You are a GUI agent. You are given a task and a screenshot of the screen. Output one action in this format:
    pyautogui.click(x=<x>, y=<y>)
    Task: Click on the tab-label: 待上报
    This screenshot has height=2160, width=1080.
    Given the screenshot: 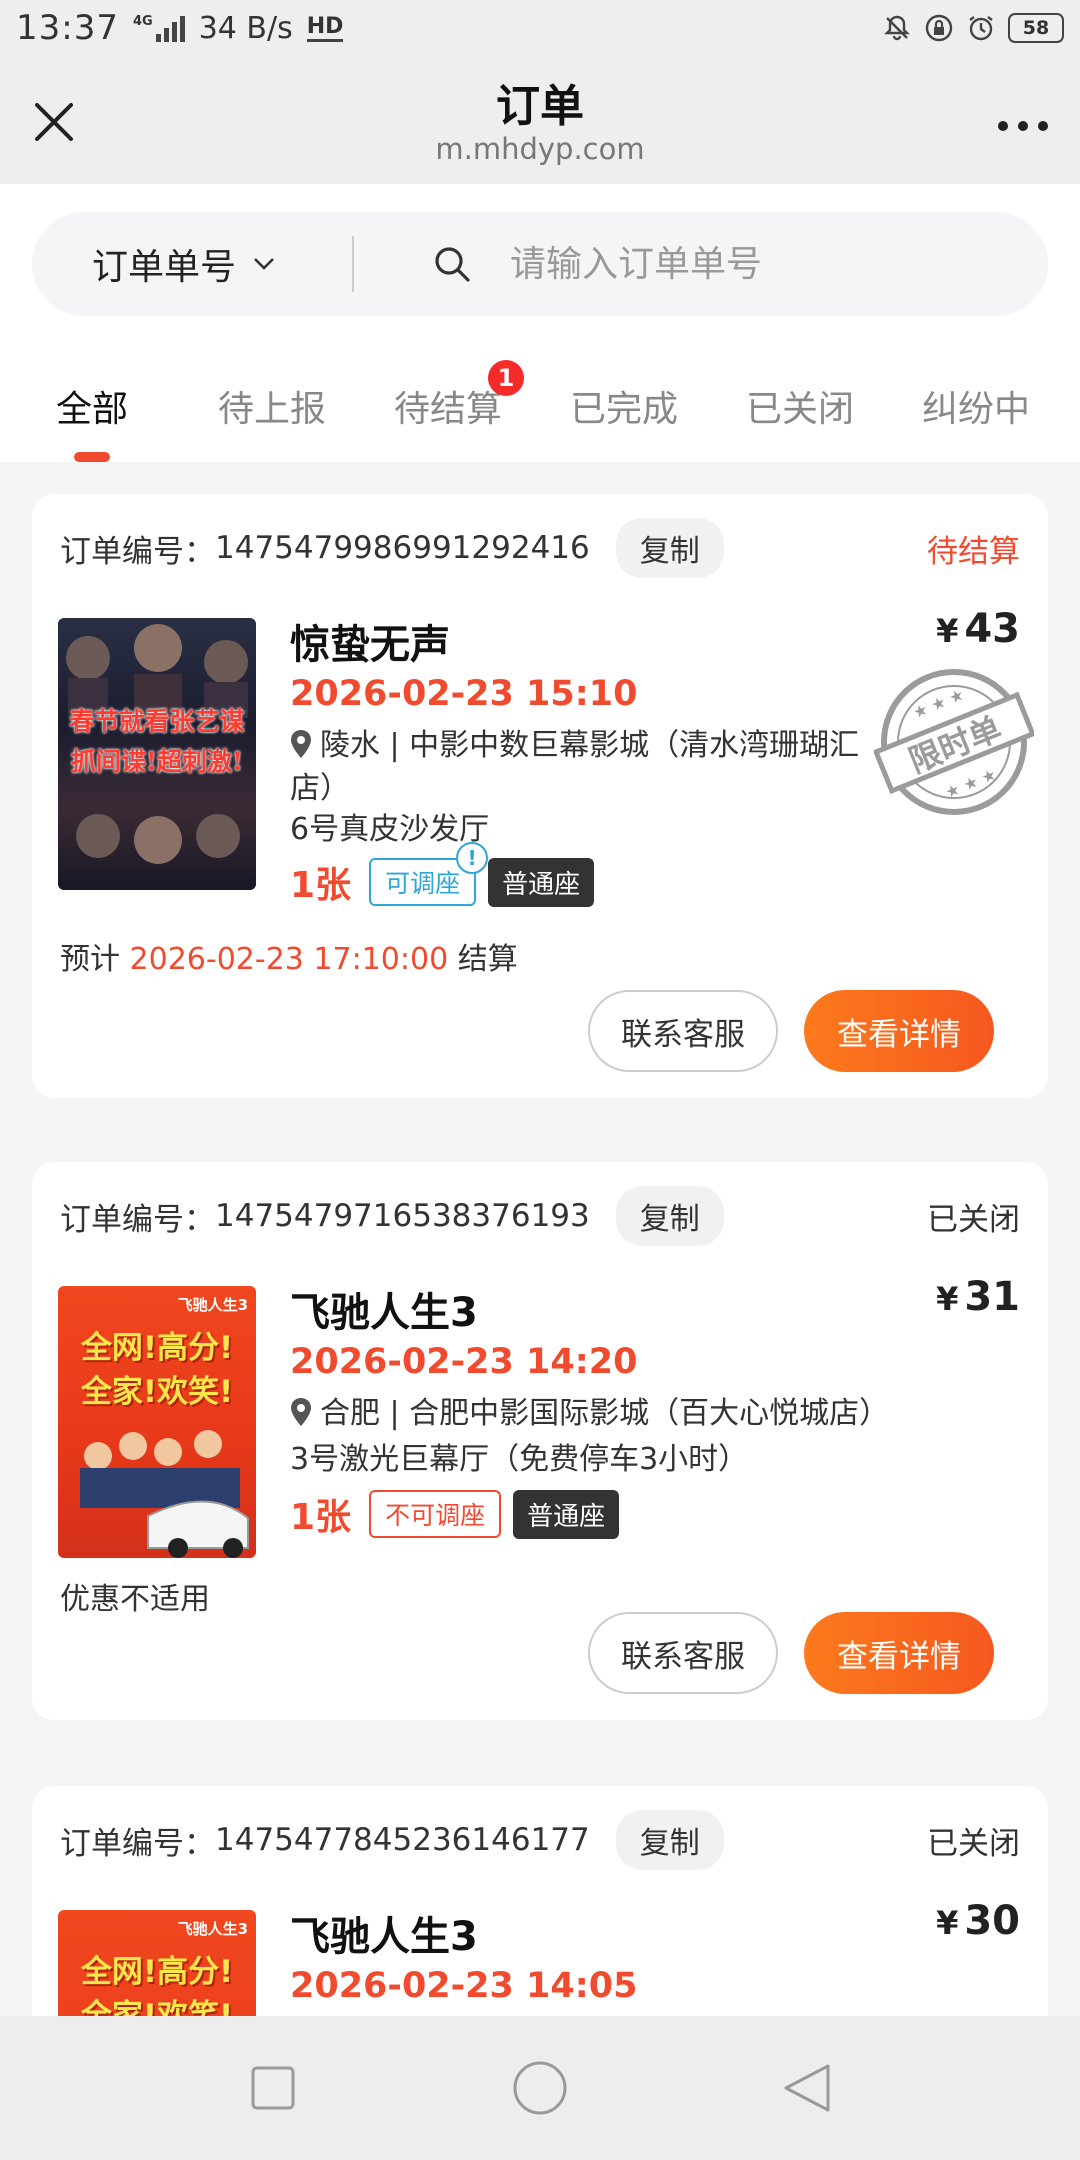 What is the action you would take?
    pyautogui.click(x=271, y=409)
    